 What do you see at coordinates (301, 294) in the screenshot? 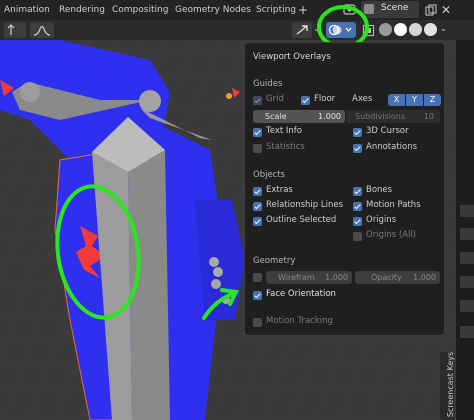
I see `face-orientation-label: Face Orientation` at bounding box center [301, 294].